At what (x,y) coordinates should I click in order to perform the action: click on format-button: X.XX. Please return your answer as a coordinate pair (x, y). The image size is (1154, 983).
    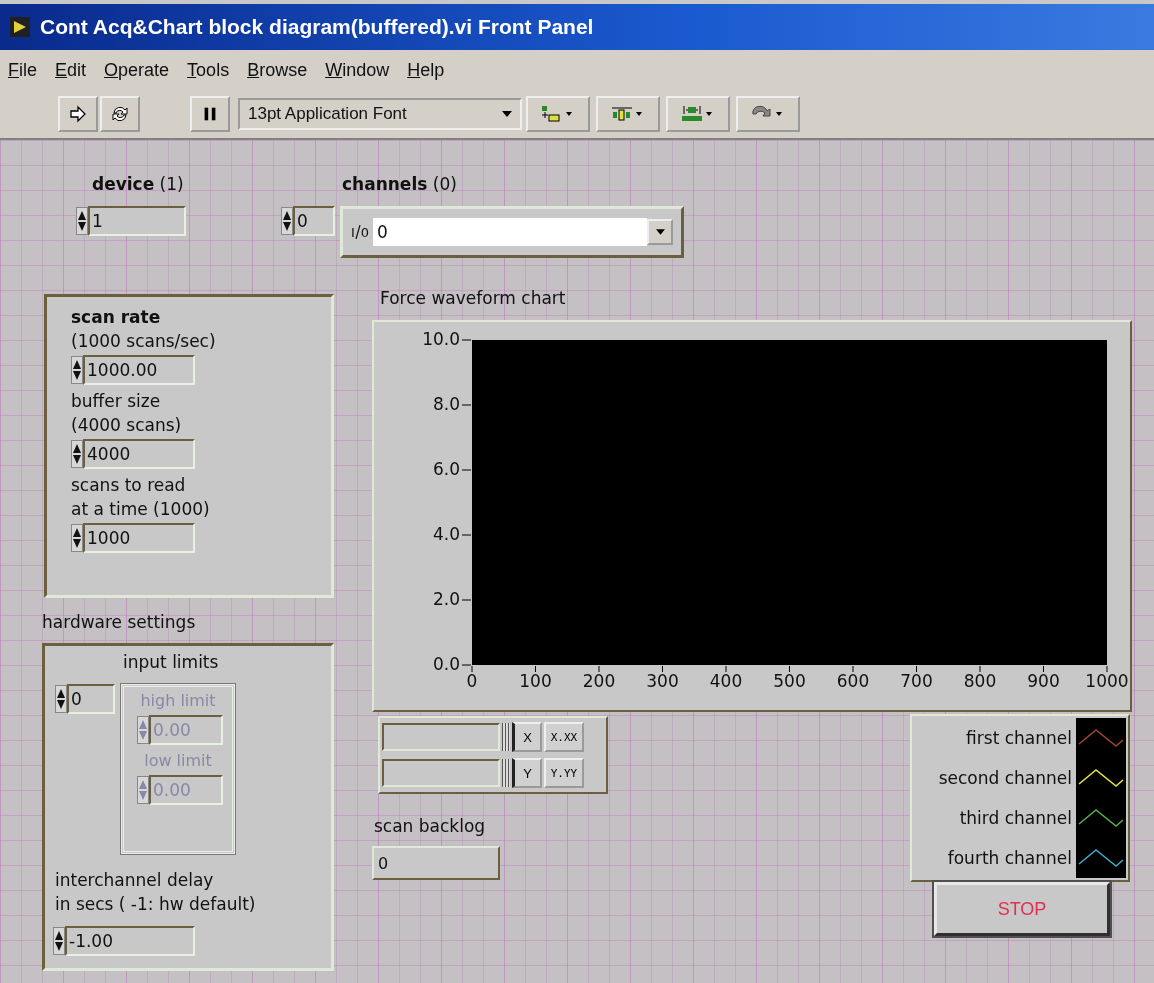
    Looking at the image, I should click on (564, 737).